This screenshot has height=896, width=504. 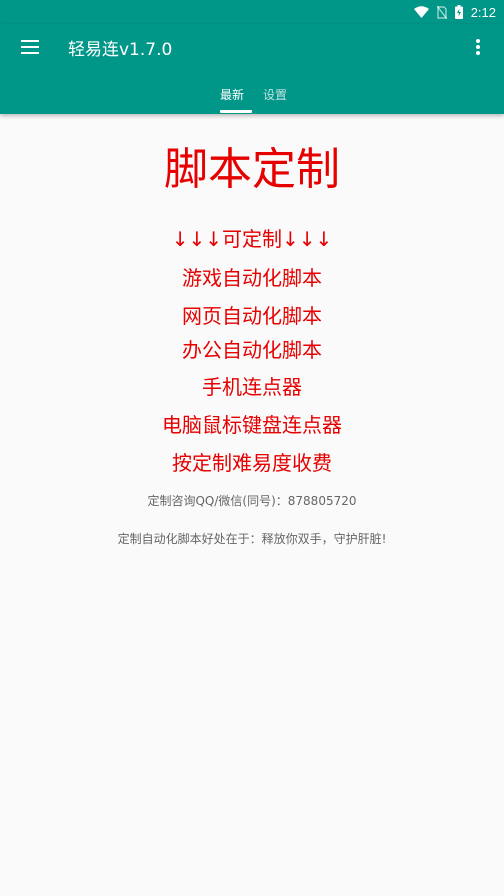 I want to click on contact-info: 定制咨询QQ/微信(同号)：878805720, so click(x=252, y=501).